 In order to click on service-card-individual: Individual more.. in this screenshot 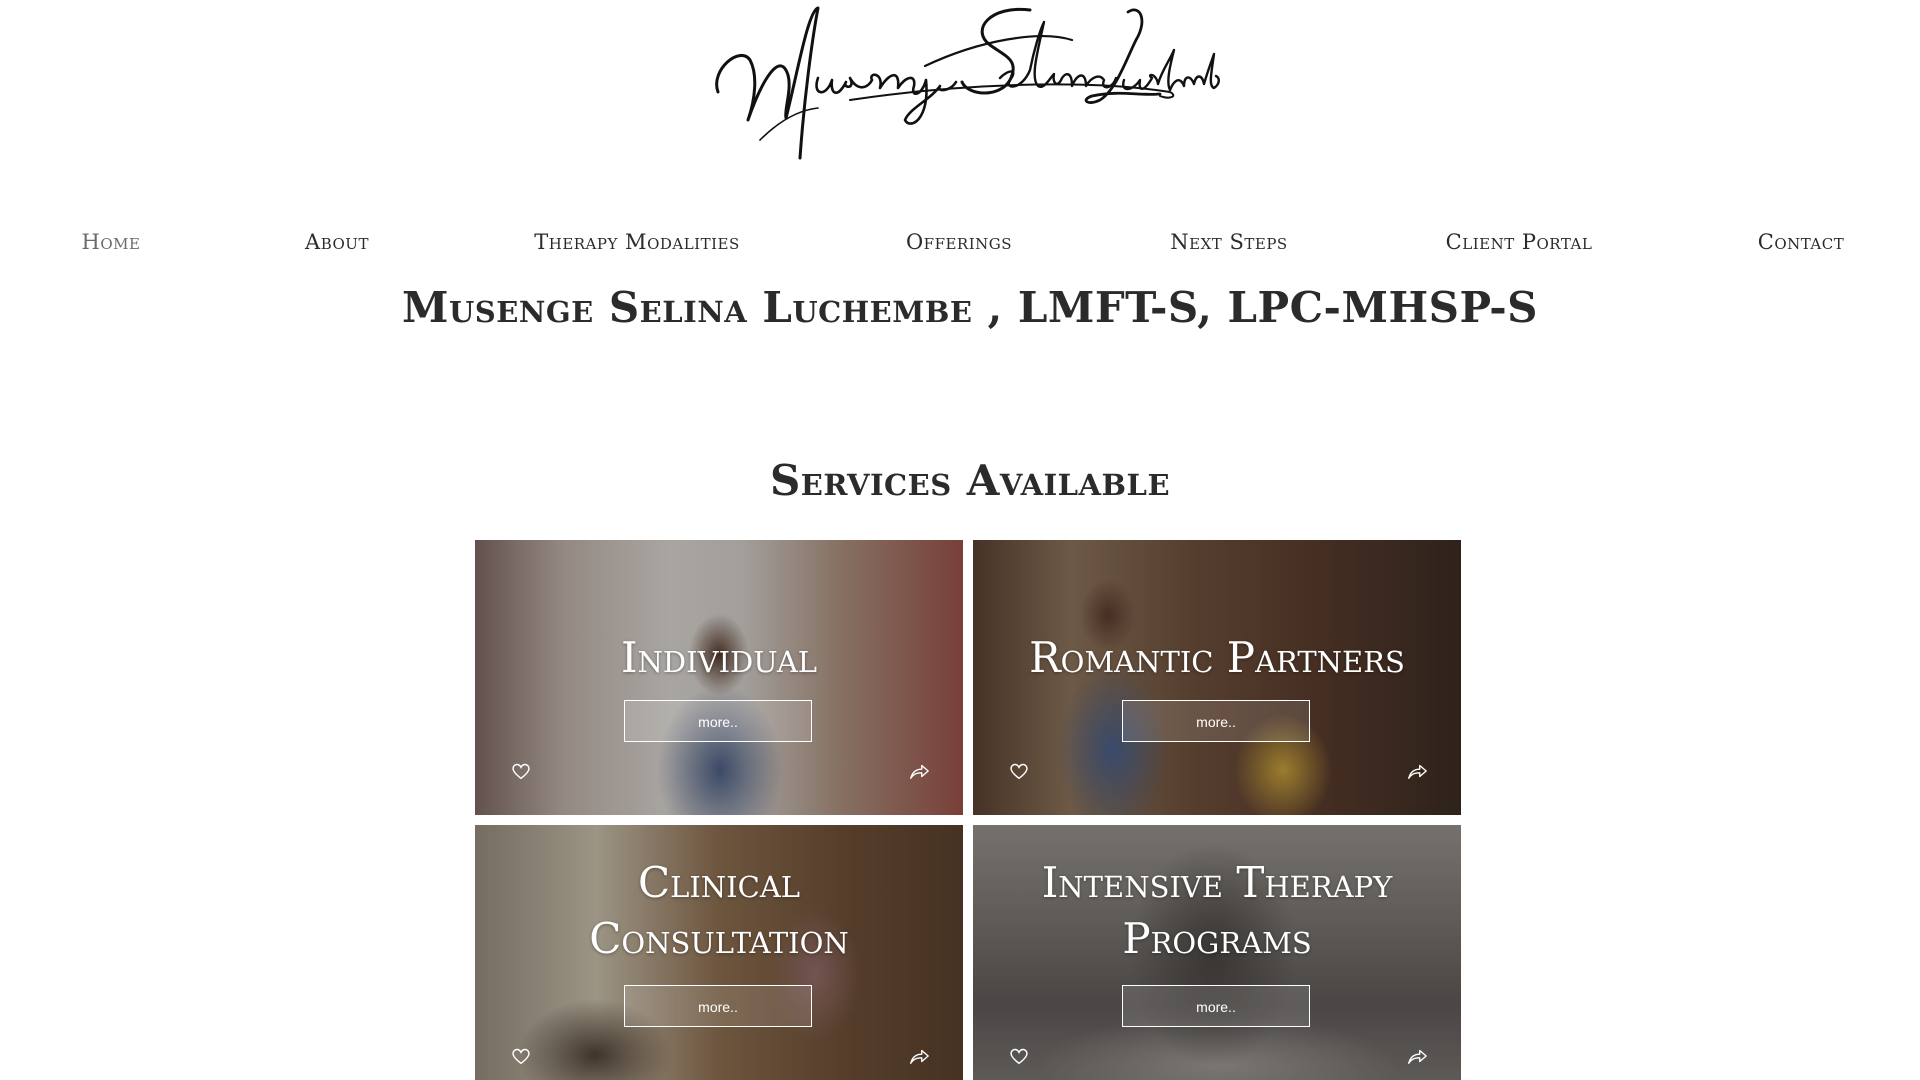, I will do `click(719, 677)`.